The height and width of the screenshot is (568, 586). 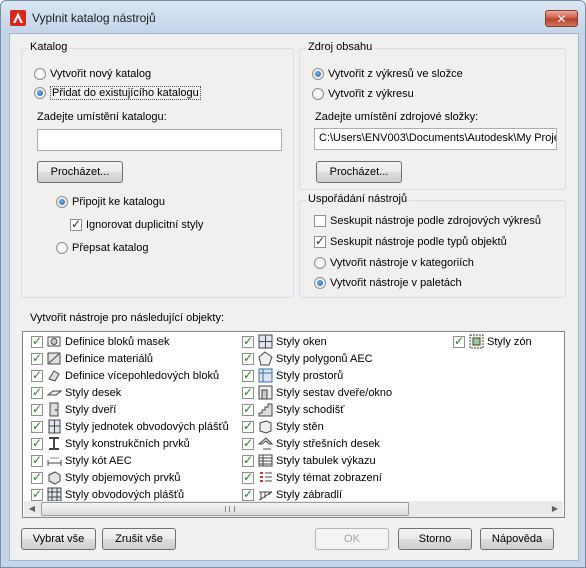 I want to click on ignore-duplicates-checkbox, so click(x=76, y=224).